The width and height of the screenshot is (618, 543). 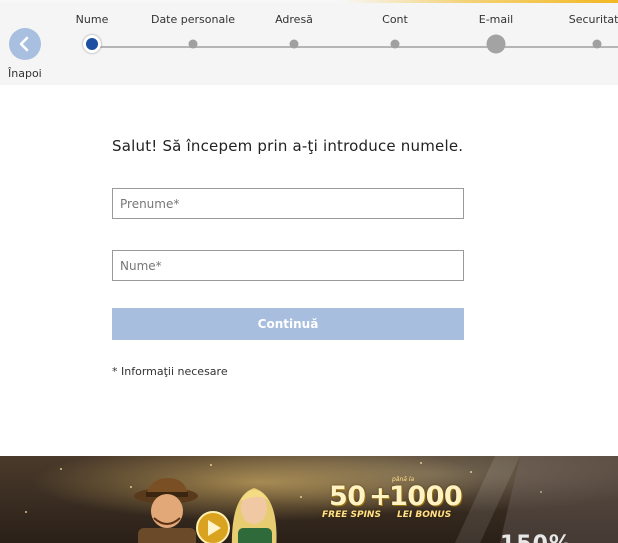 What do you see at coordinates (166, 510) in the screenshot?
I see `adventurer-figure-icon` at bounding box center [166, 510].